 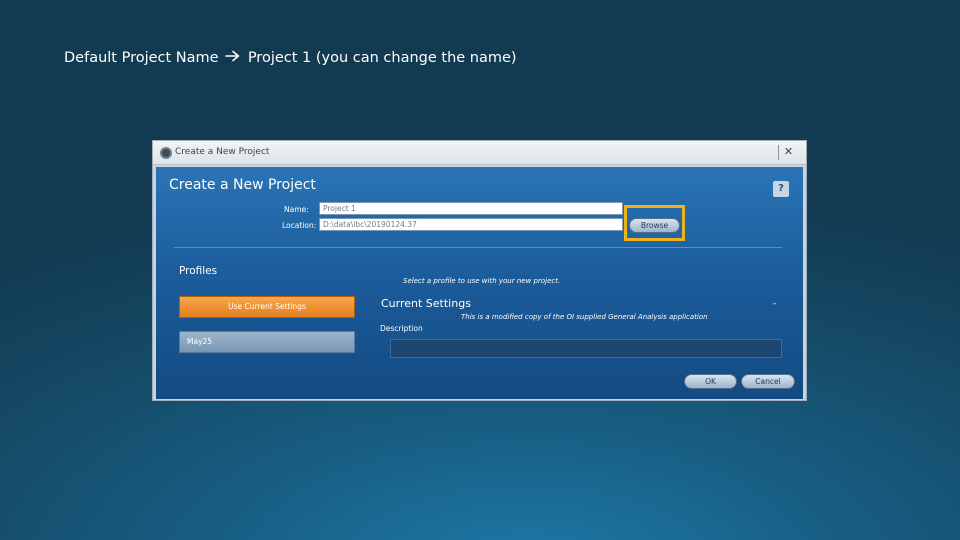 What do you see at coordinates (654, 225) in the screenshot?
I see `browse-button: Browse` at bounding box center [654, 225].